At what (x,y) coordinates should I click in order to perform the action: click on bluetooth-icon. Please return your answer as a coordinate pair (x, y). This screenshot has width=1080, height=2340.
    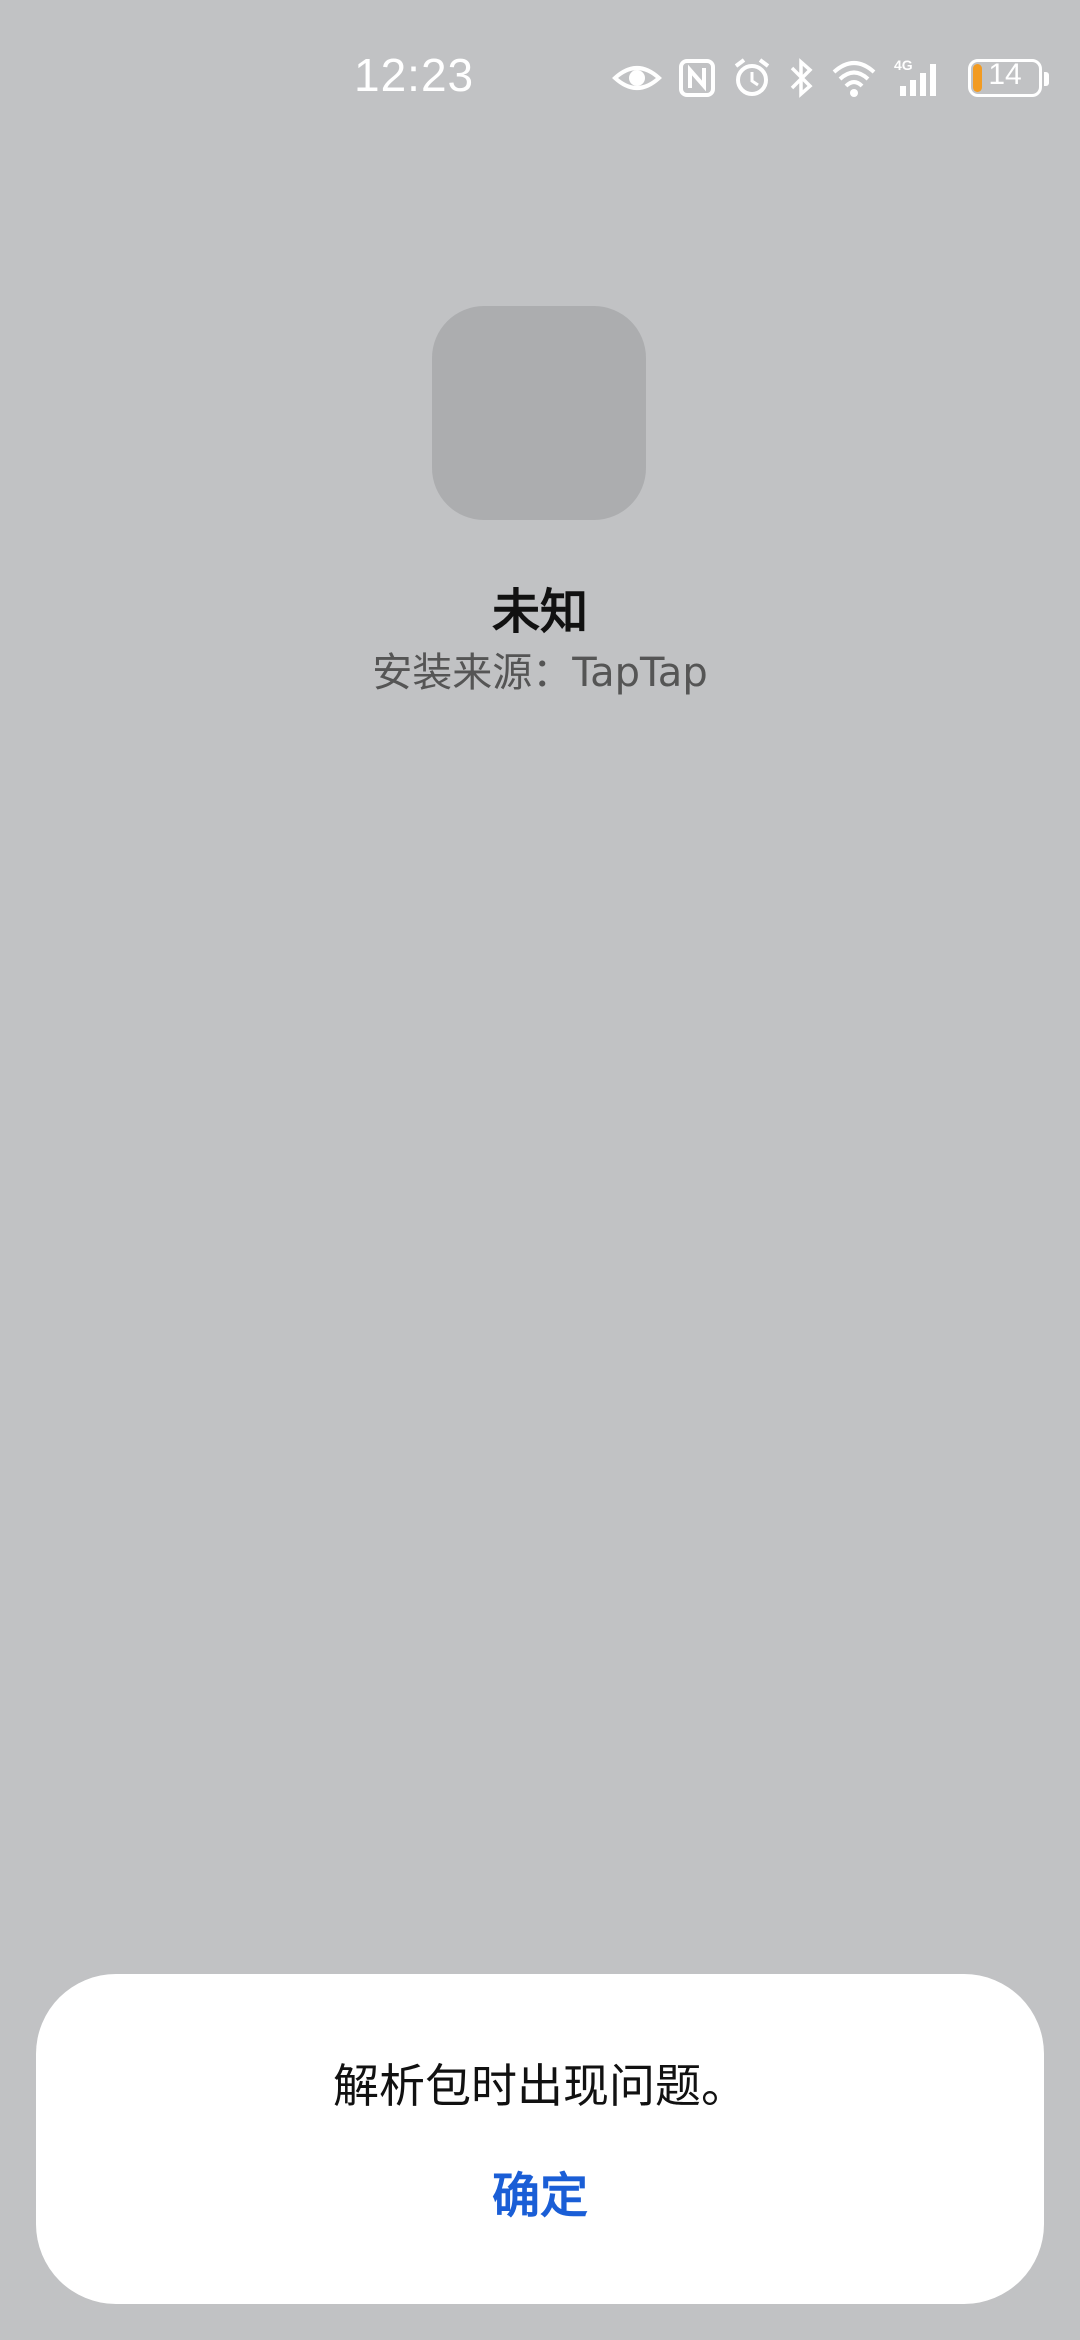
    Looking at the image, I should click on (801, 78).